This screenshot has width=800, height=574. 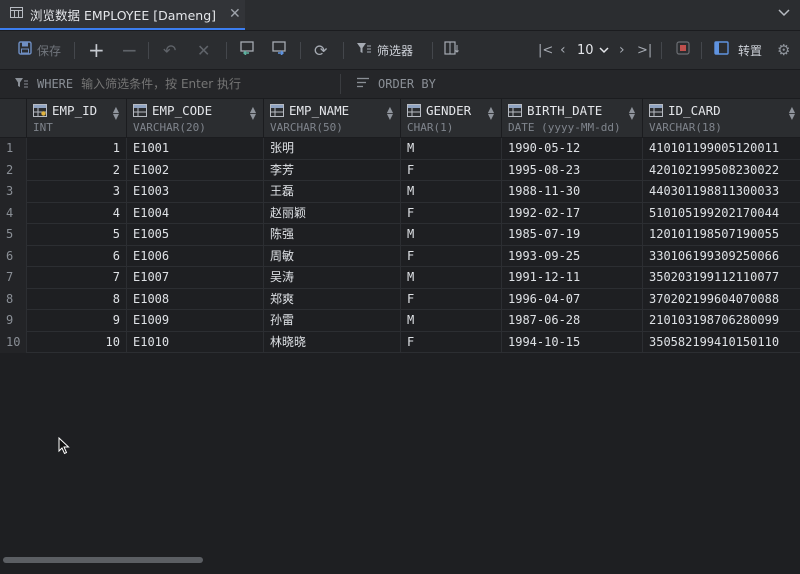 I want to click on settings-button: ⚙, so click(x=783, y=50).